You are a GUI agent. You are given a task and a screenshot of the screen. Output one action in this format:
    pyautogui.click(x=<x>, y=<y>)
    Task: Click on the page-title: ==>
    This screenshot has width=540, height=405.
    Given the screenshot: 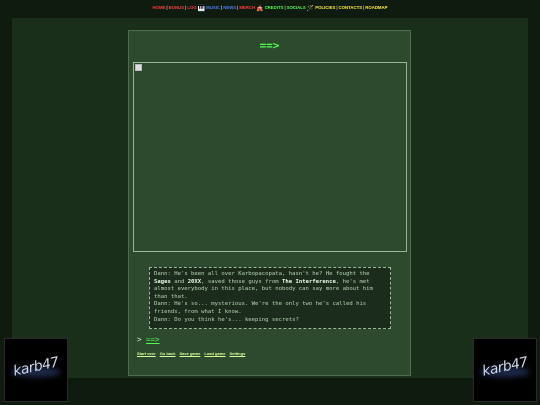 What is the action you would take?
    pyautogui.click(x=269, y=45)
    